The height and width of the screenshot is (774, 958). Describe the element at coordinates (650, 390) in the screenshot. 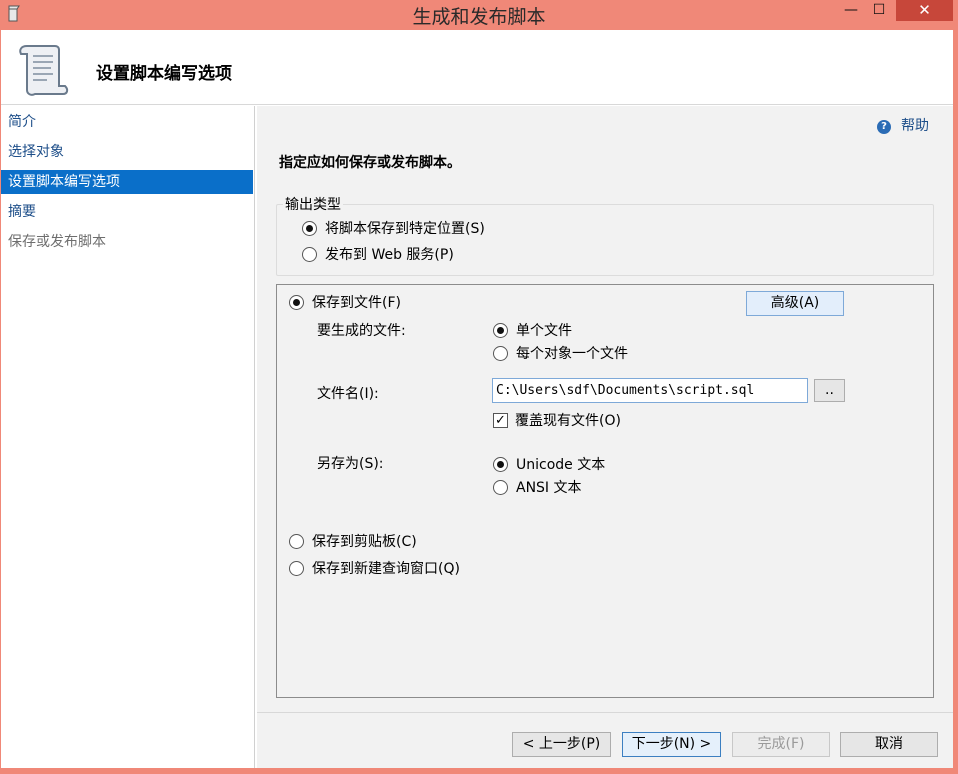

I see `filename-input: C:\Users\sdf\Documents\script.sql` at that location.